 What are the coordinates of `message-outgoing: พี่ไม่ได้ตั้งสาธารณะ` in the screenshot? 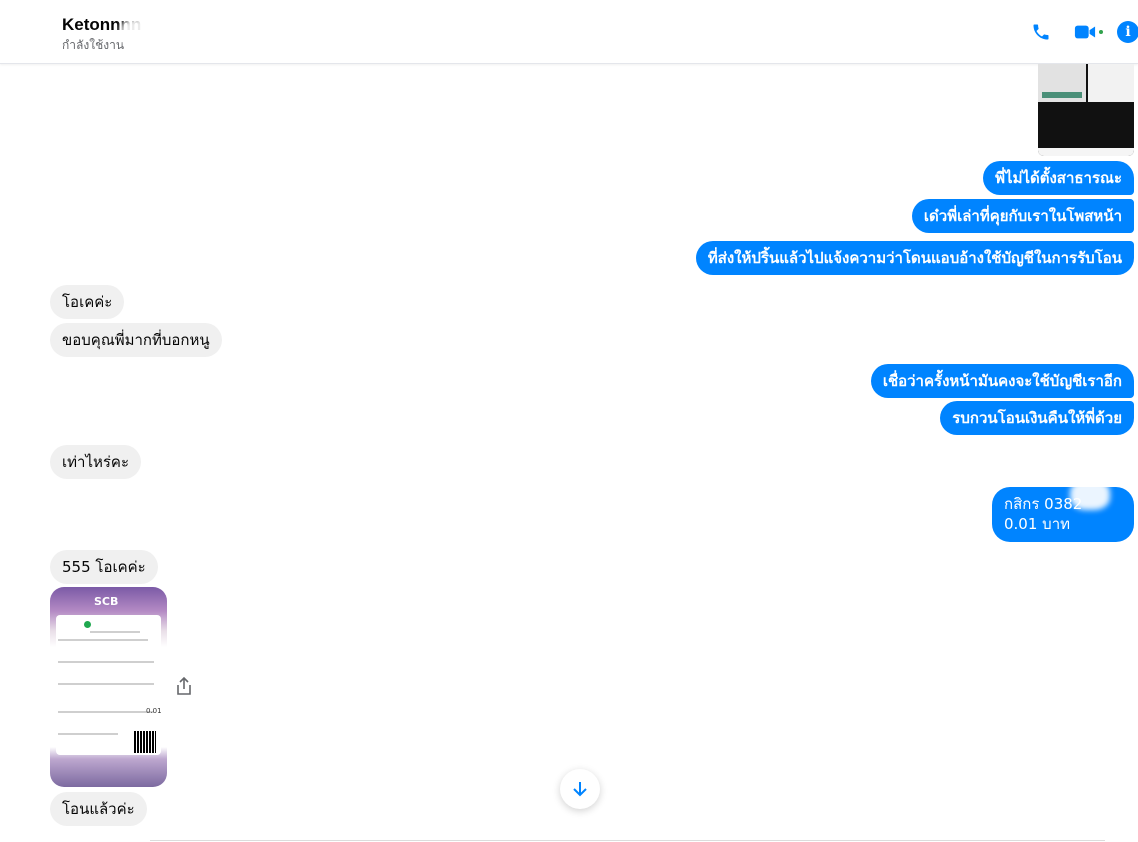 It's located at (1058, 178).